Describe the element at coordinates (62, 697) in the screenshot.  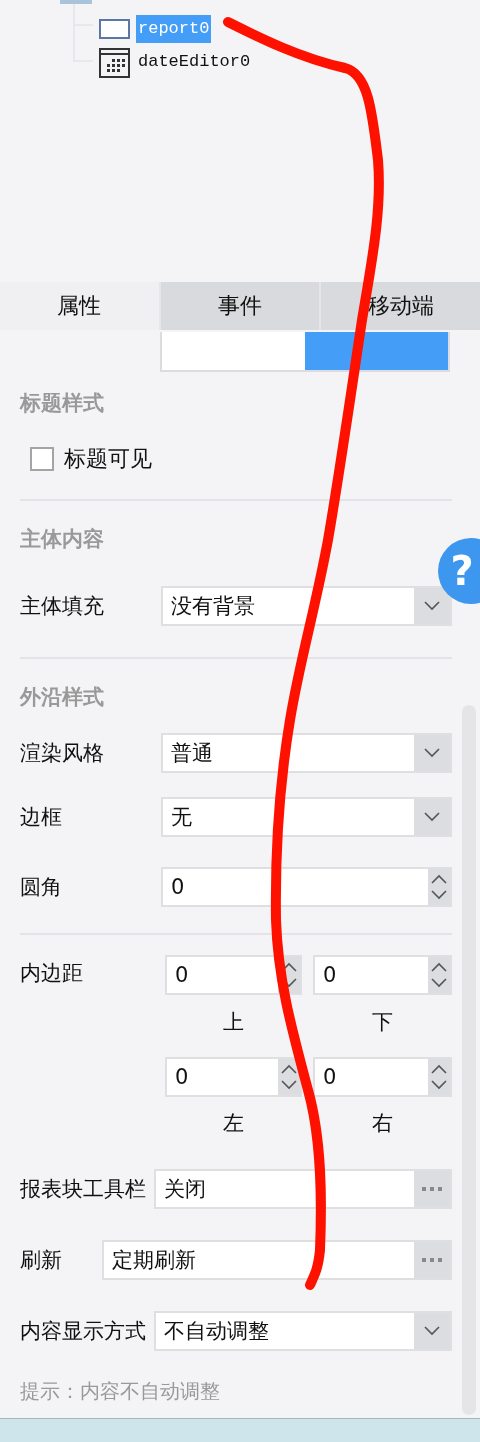
I see `section-heading: 外沿样式` at that location.